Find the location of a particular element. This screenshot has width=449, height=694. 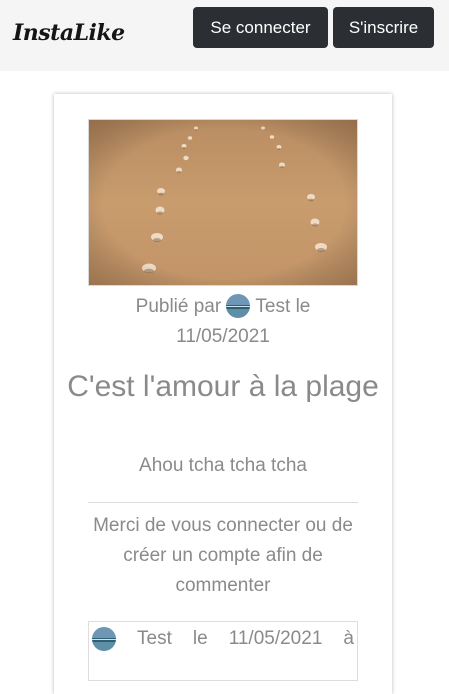

login-button: Se connecter is located at coordinates (260, 27).